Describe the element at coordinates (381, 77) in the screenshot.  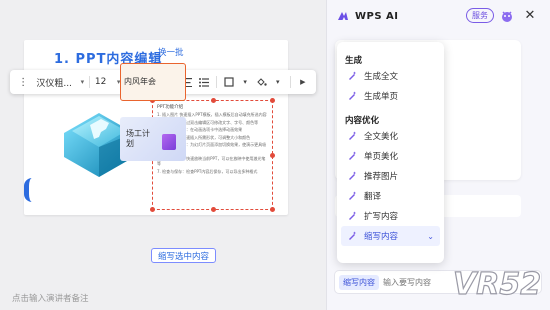
I see `menu-item-label: 生成全文` at that location.